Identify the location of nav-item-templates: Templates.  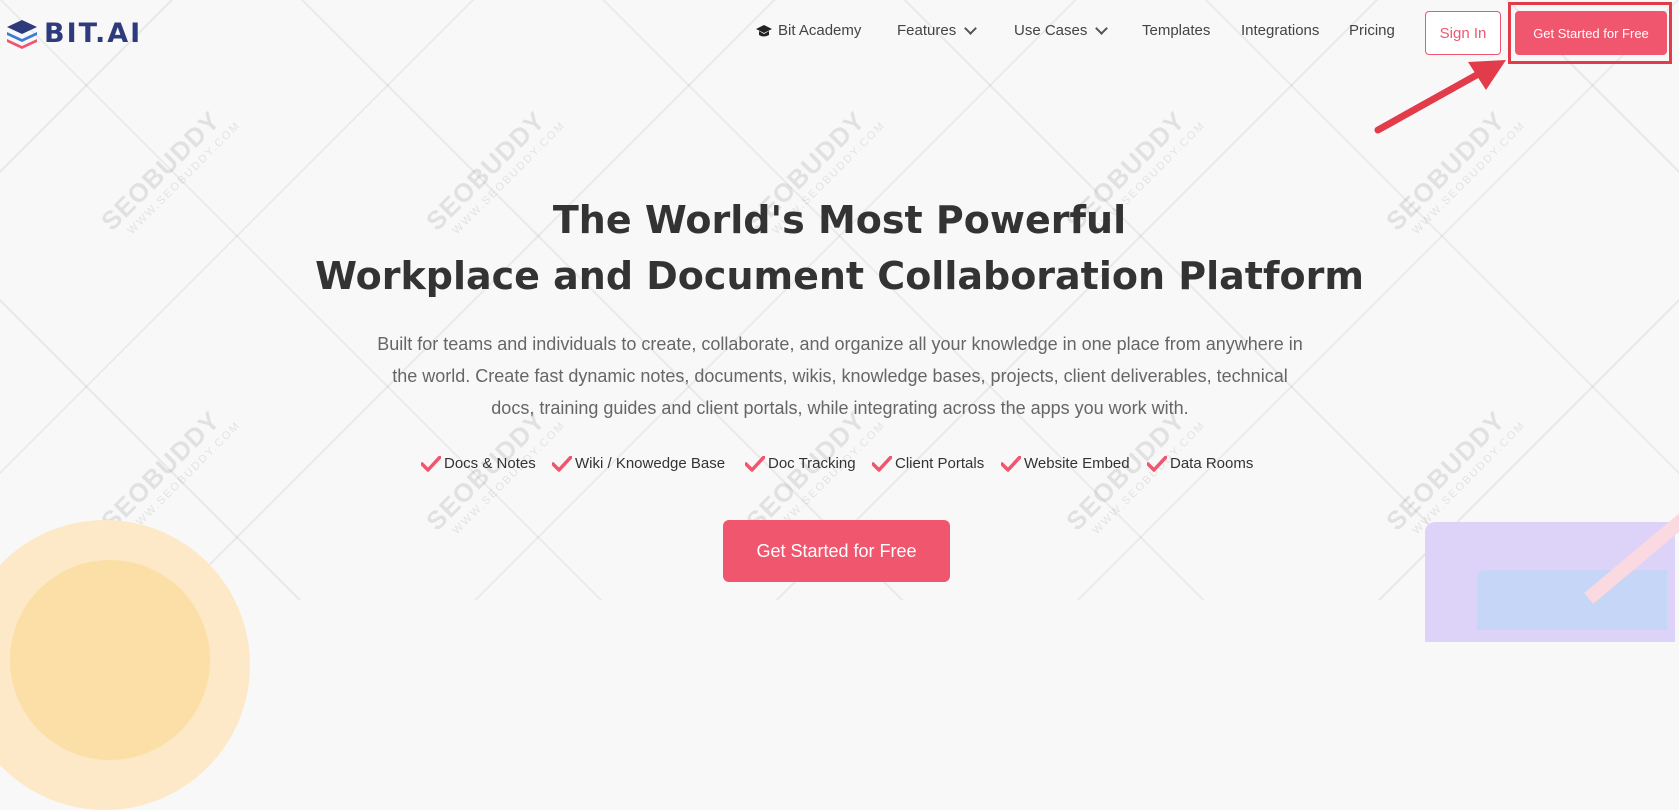
(1176, 30).